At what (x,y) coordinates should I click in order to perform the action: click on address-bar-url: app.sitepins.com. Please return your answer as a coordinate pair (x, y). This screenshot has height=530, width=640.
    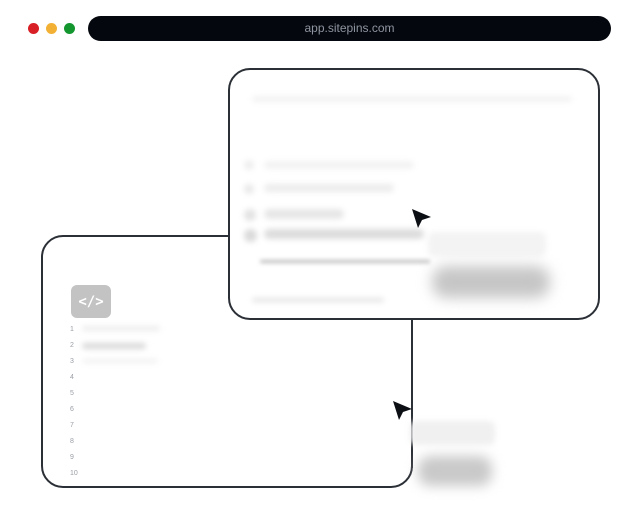
    Looking at the image, I should click on (349, 28).